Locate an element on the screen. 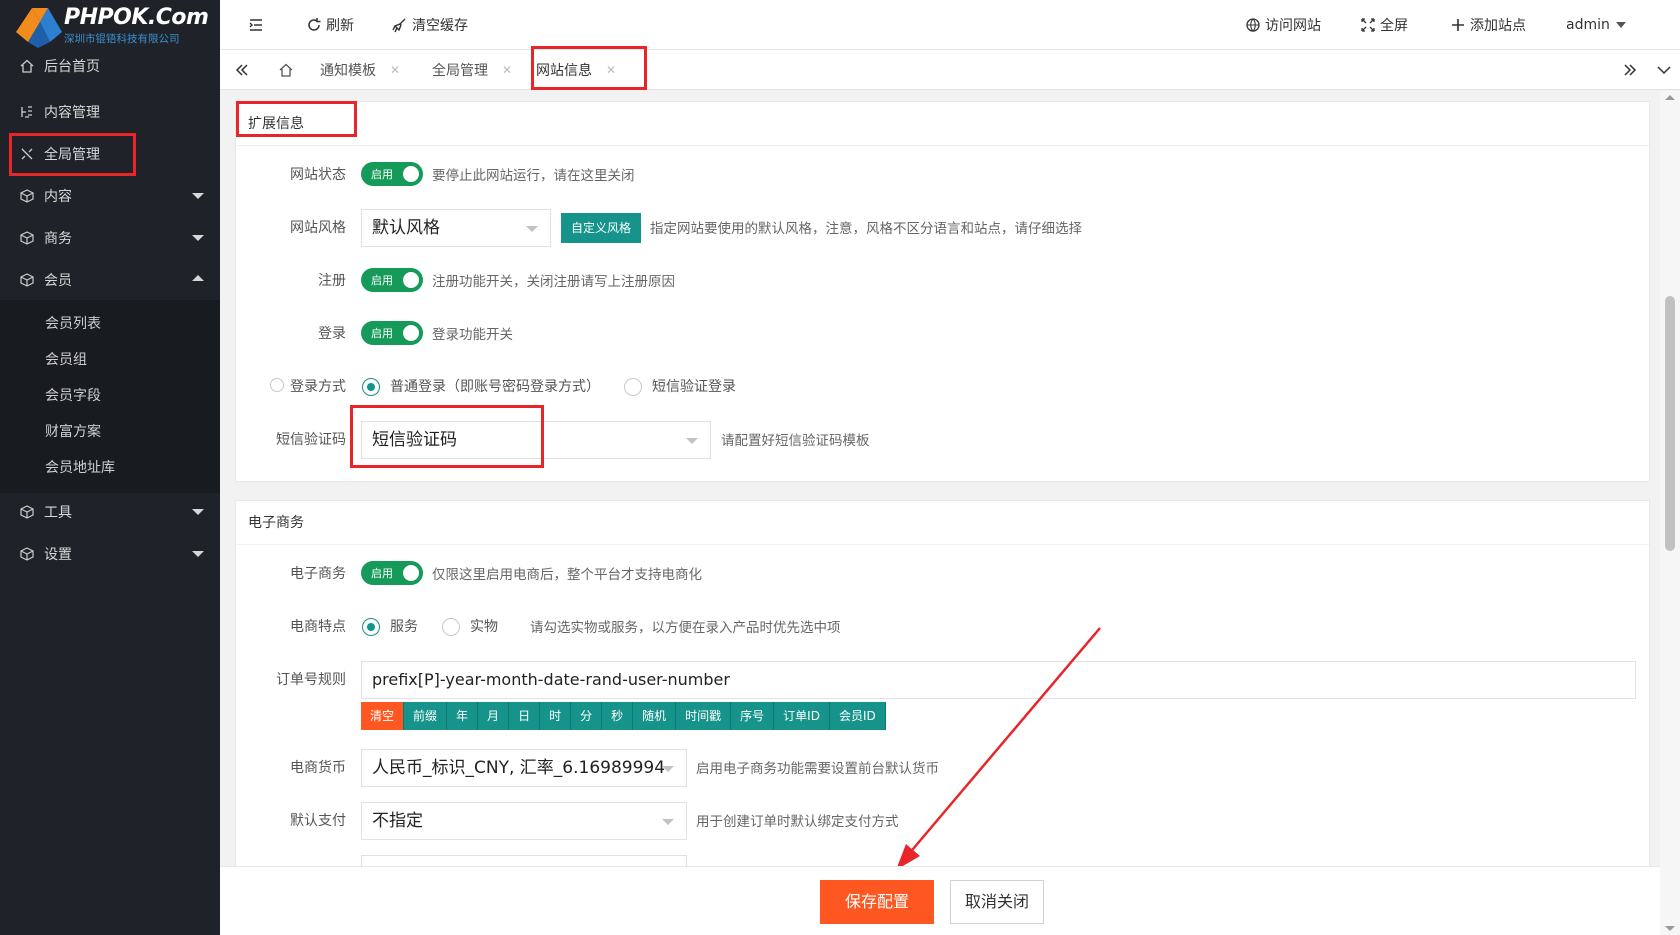 The height and width of the screenshot is (935, 1680). login-mode-sms-label: 短信验证登录 is located at coordinates (694, 386).